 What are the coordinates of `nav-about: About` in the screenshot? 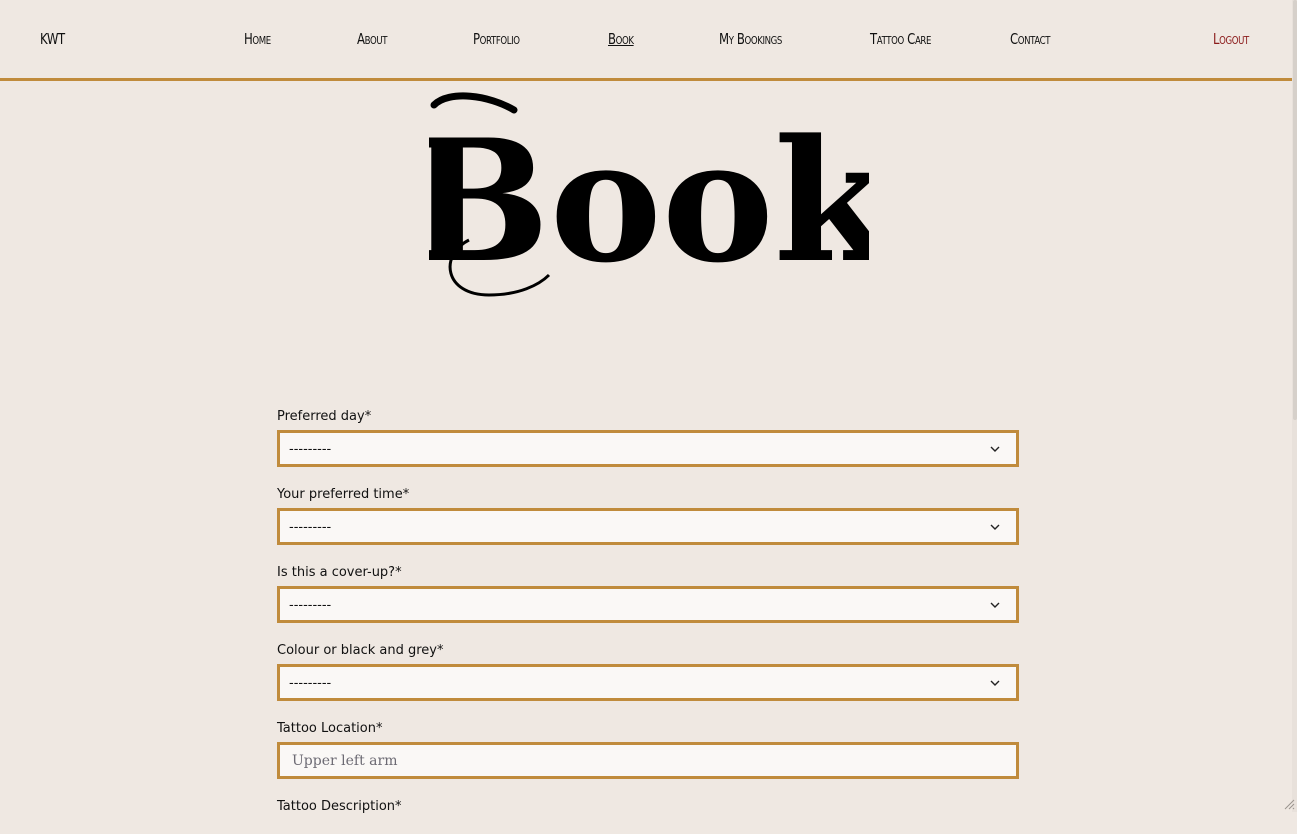 It's located at (372, 39).